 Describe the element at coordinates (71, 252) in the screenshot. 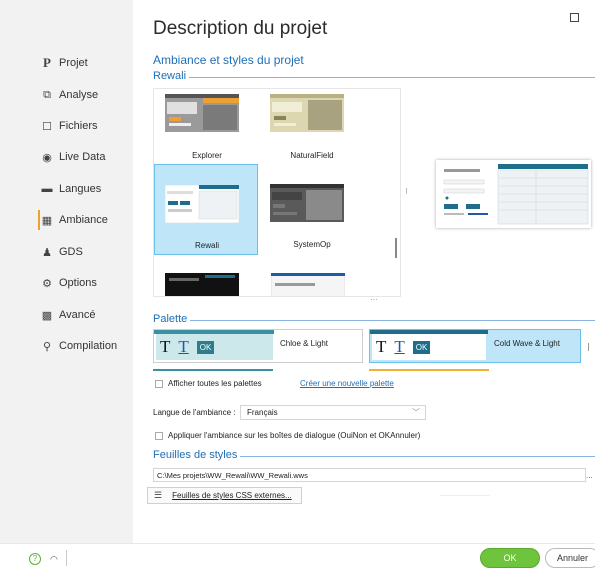

I see `sidebar-item-label: GDS` at that location.